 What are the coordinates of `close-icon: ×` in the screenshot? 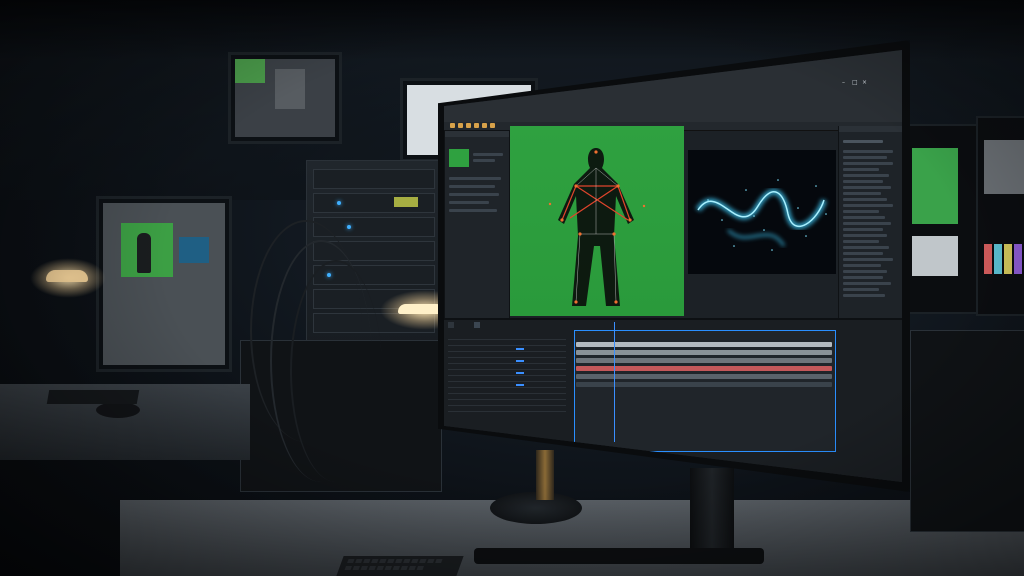 It's located at (865, 83).